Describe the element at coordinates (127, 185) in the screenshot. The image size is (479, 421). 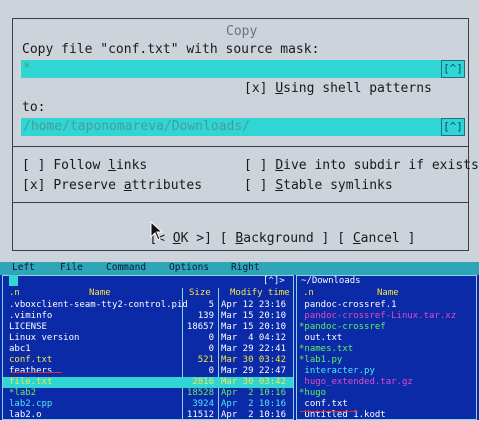
I see `hotkey-letter: a` at that location.